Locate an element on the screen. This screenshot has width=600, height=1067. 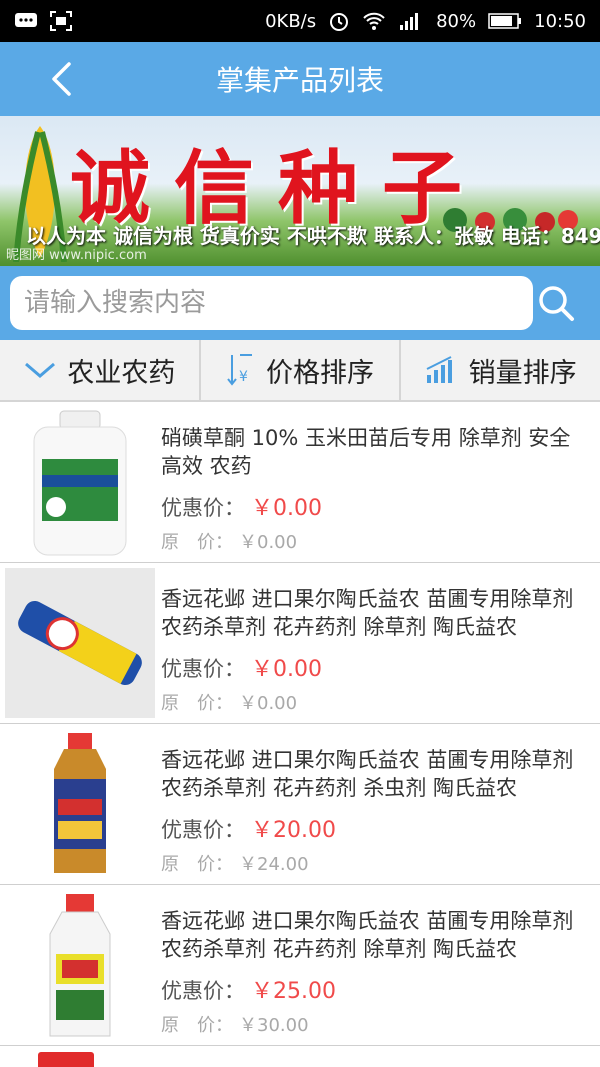
filter-sales-sort: 销量排序 is located at coordinates (500, 370).